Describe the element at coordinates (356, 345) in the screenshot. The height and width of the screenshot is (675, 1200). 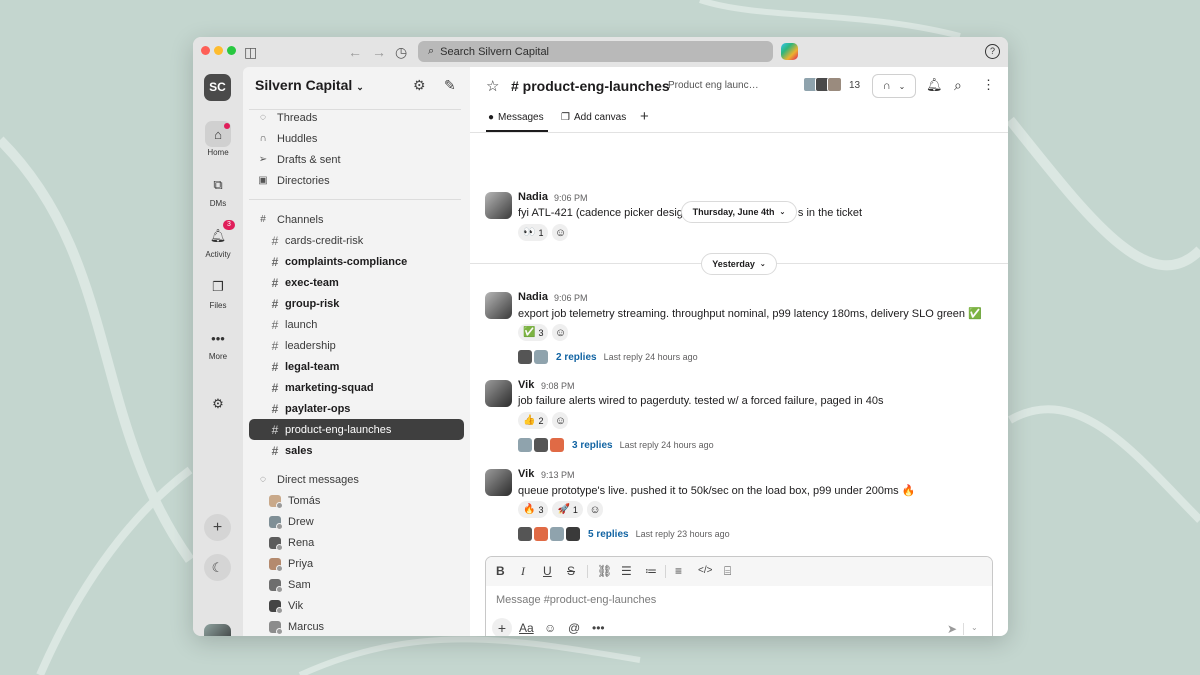
I see `sidebar-item-leadership: # leadership` at that location.